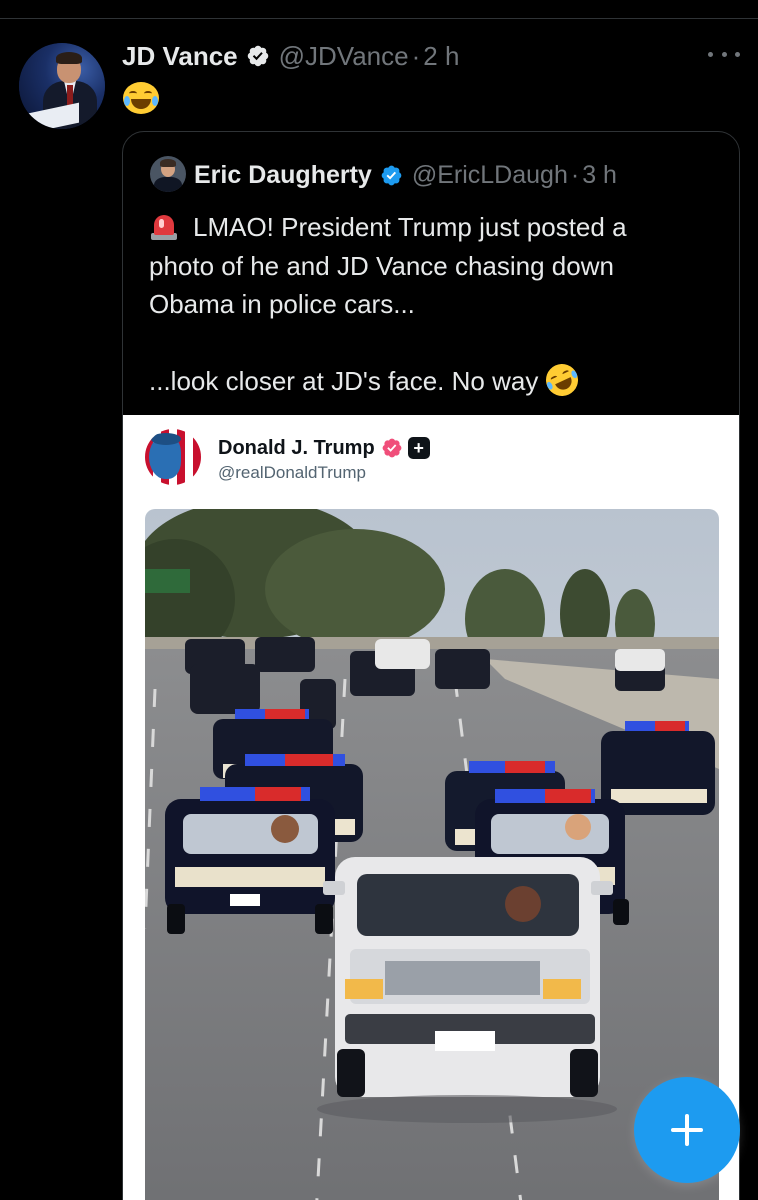 The image size is (758, 1200). I want to click on quoted-line-1: LMAO! President Trump just posted a, so click(410, 227).